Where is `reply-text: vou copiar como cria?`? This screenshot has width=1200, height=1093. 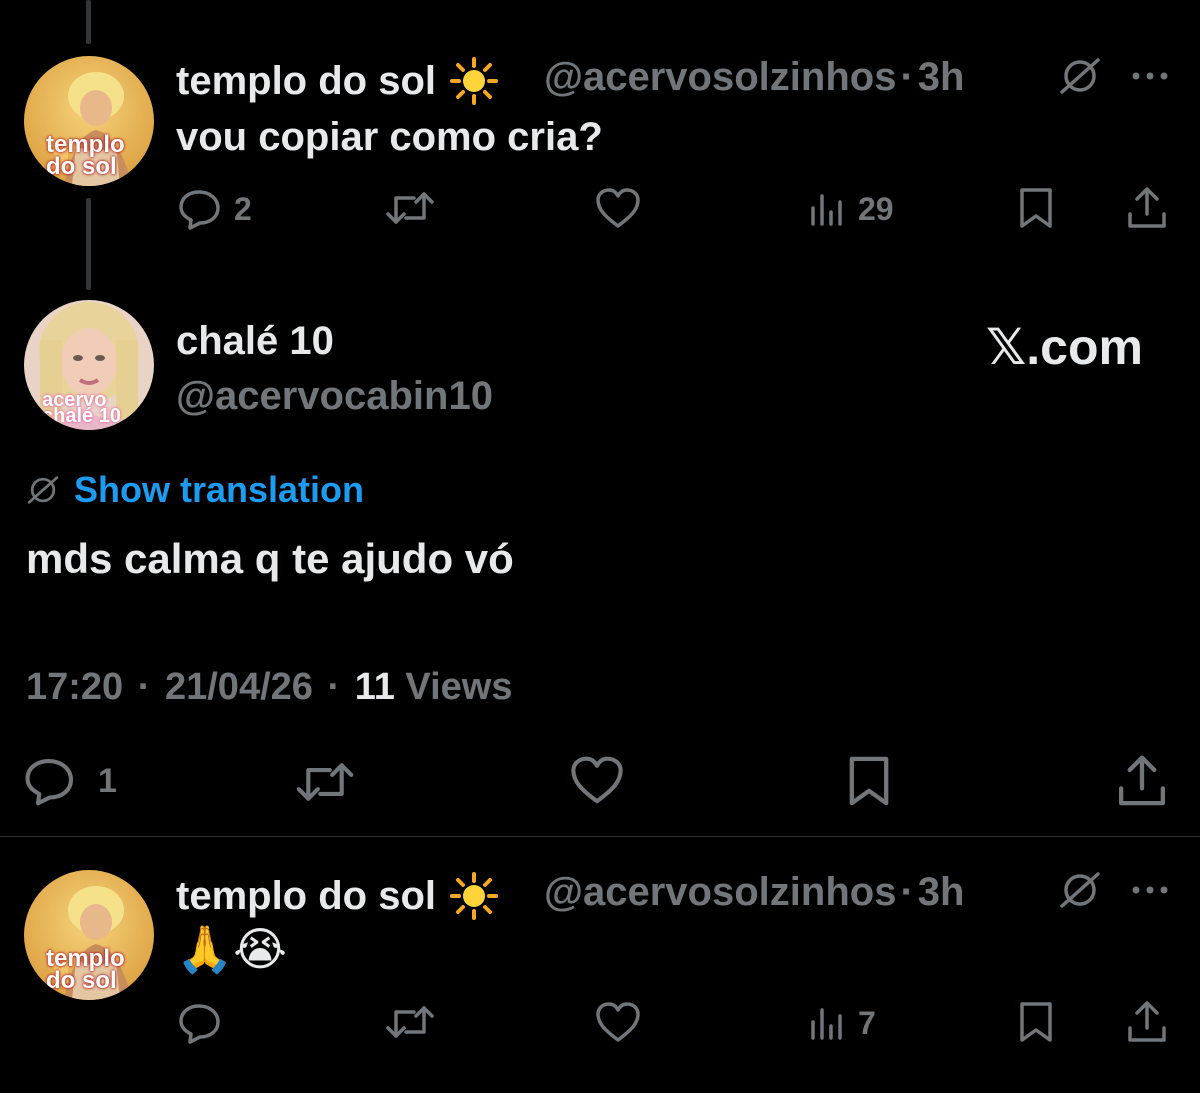 reply-text: vou copiar como cria? is located at coordinates (389, 137).